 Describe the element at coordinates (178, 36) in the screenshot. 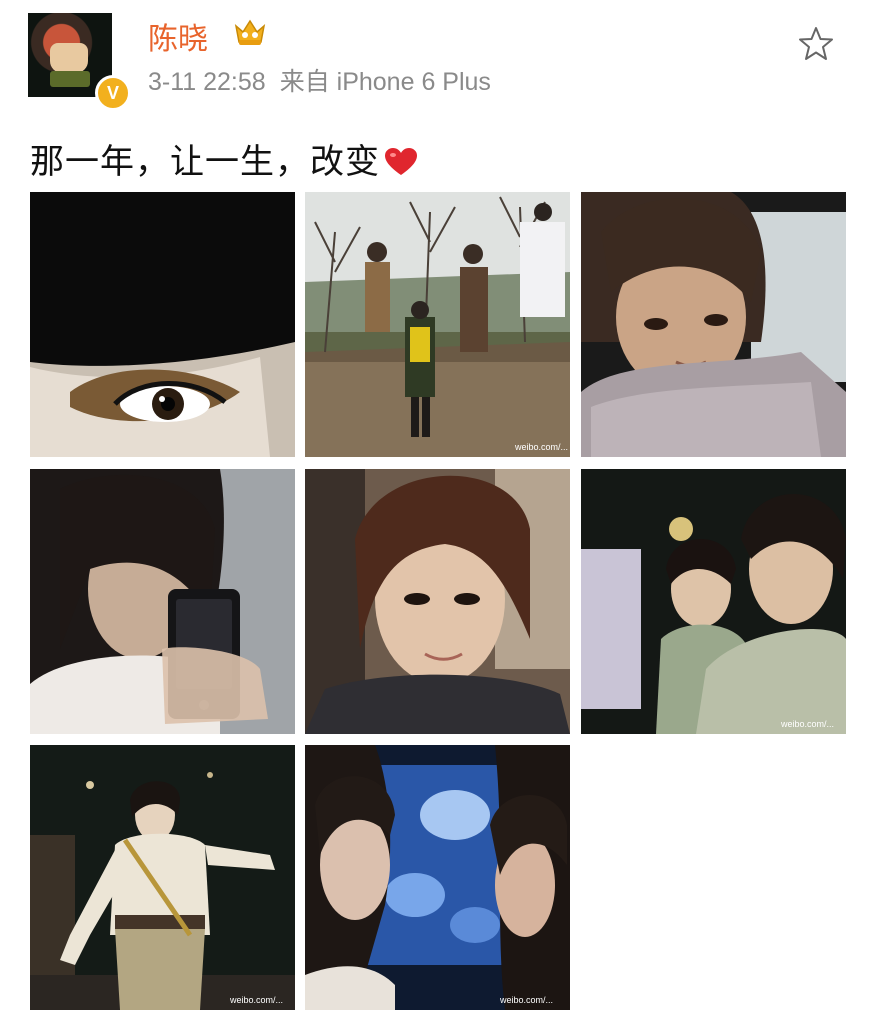

I see `username: 陈晓` at that location.